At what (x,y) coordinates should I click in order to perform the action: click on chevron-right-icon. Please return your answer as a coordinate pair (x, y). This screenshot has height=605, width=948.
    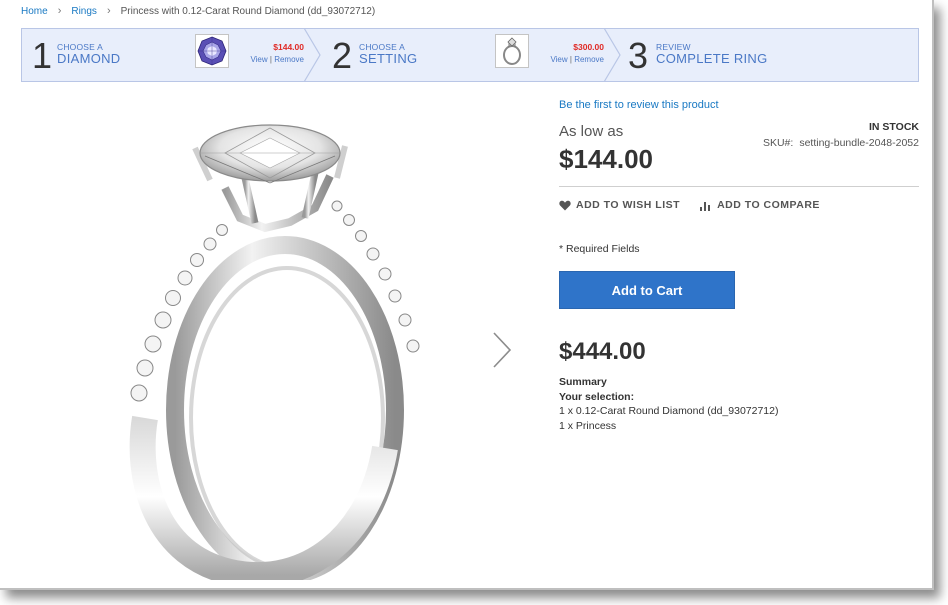
    Looking at the image, I should click on (502, 350).